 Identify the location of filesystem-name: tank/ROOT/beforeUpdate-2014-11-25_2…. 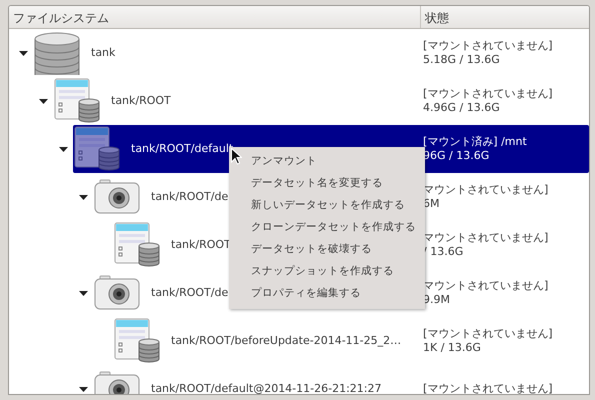
(286, 340).